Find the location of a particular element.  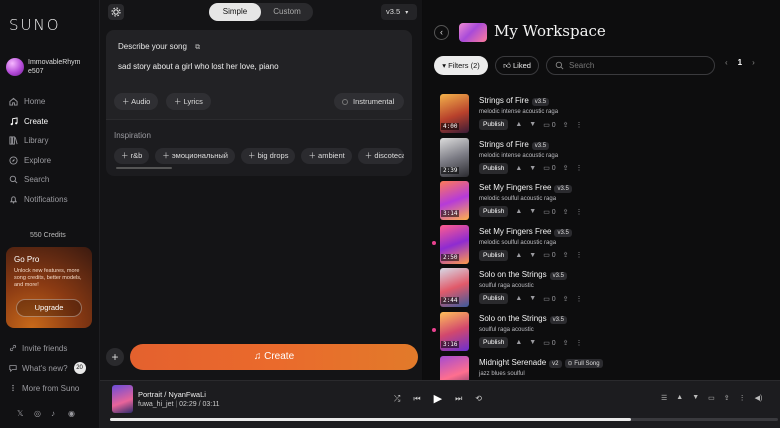

create-button: ♫ Create is located at coordinates (274, 357).